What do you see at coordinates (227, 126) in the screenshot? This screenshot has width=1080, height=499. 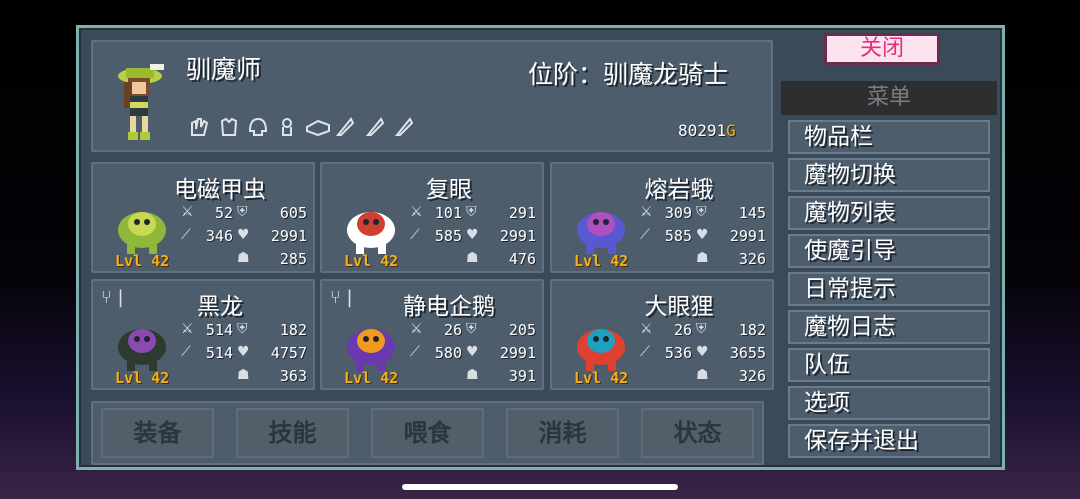 I see `armor-icon` at bounding box center [227, 126].